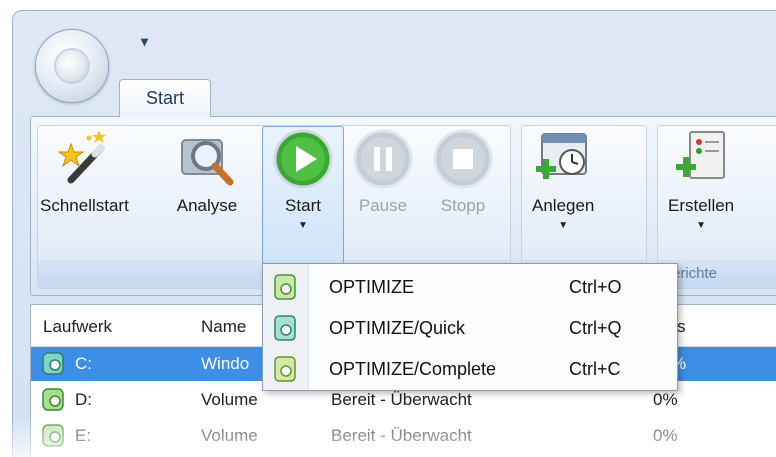 The image size is (776, 457). Describe the element at coordinates (681, 327) in the screenshot. I see `col-header-edge: s` at that location.